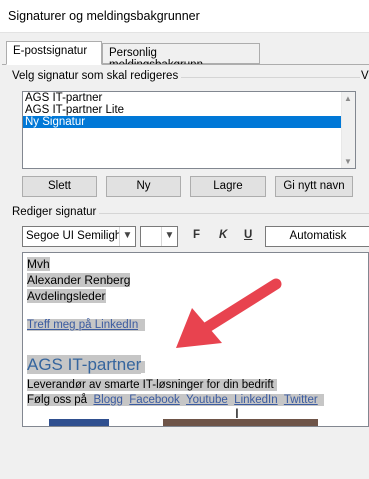 The height and width of the screenshot is (479, 369). Describe the element at coordinates (301, 400) in the screenshot. I see `twitter-link: Twitter` at that location.